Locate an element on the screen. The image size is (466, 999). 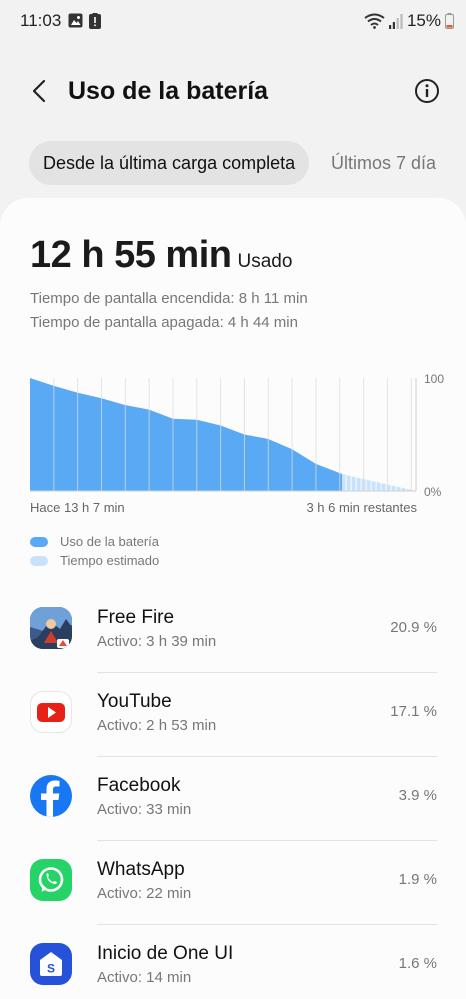
app-active-time: Activo: 22 min is located at coordinates (144, 893).